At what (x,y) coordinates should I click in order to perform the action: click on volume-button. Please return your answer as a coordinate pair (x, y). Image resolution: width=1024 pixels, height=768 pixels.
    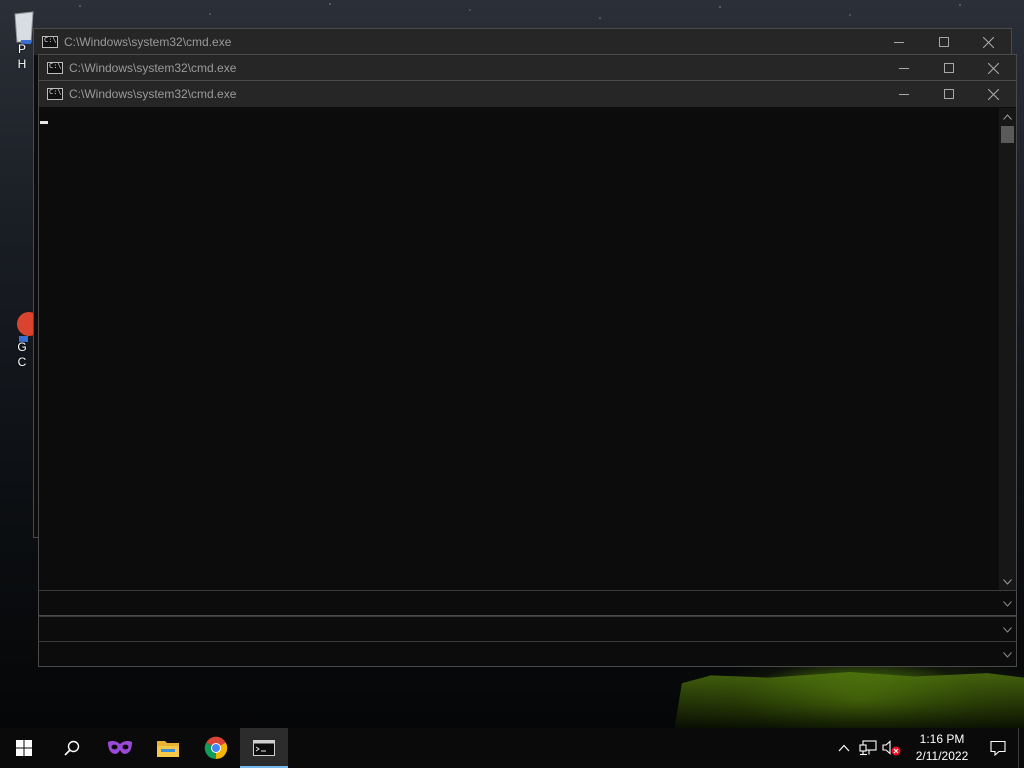
    Looking at the image, I should click on (892, 748).